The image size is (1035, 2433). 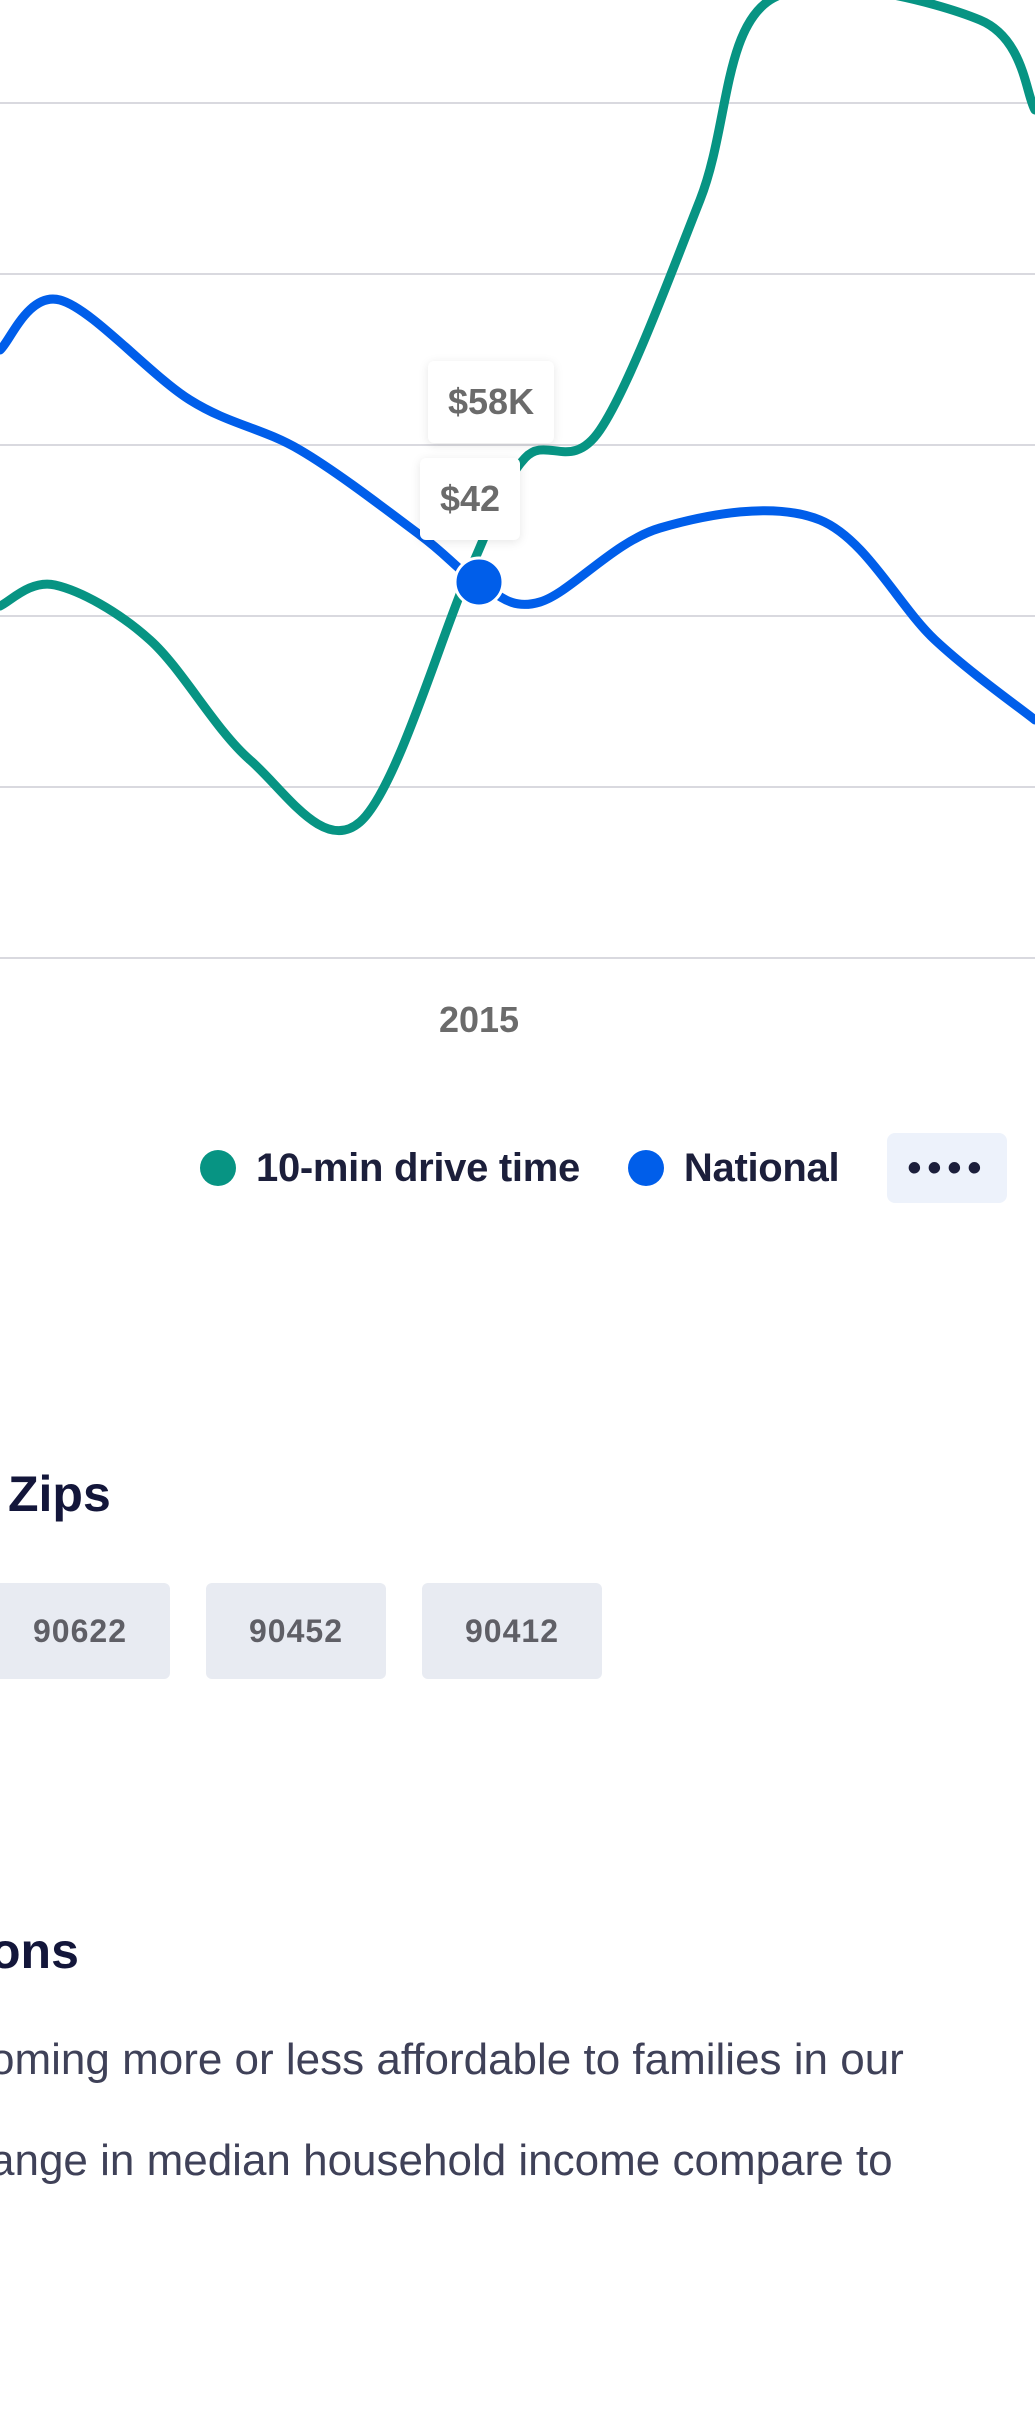 What do you see at coordinates (218, 1168) in the screenshot?
I see `legend-dot-drive-time` at bounding box center [218, 1168].